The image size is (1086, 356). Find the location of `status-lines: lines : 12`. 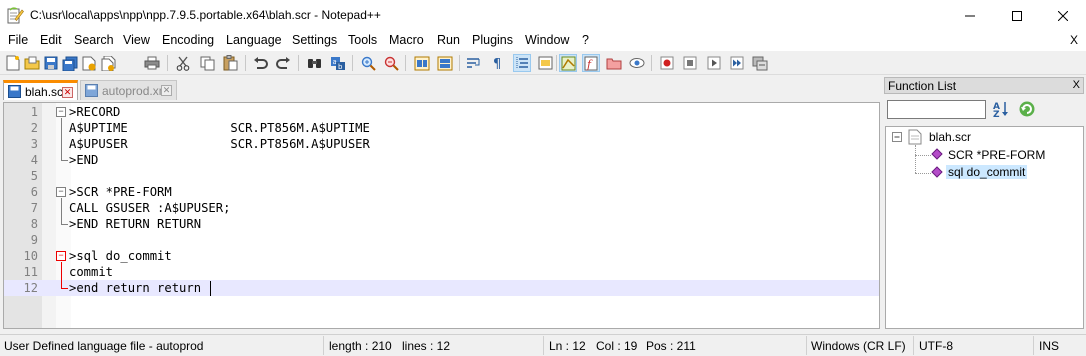

status-lines: lines : 12 is located at coordinates (426, 346).